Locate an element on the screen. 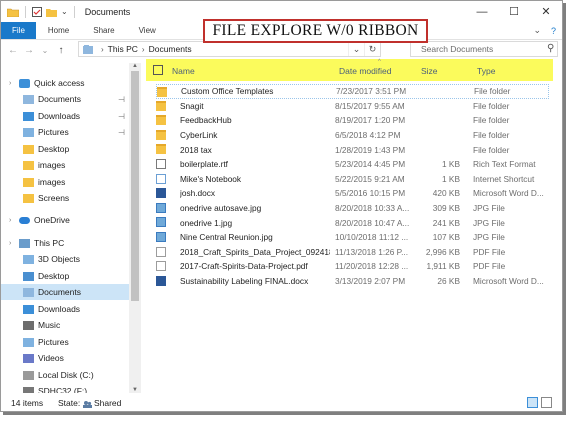 The image size is (573, 422). folder-icon is located at coordinates (161, 105).